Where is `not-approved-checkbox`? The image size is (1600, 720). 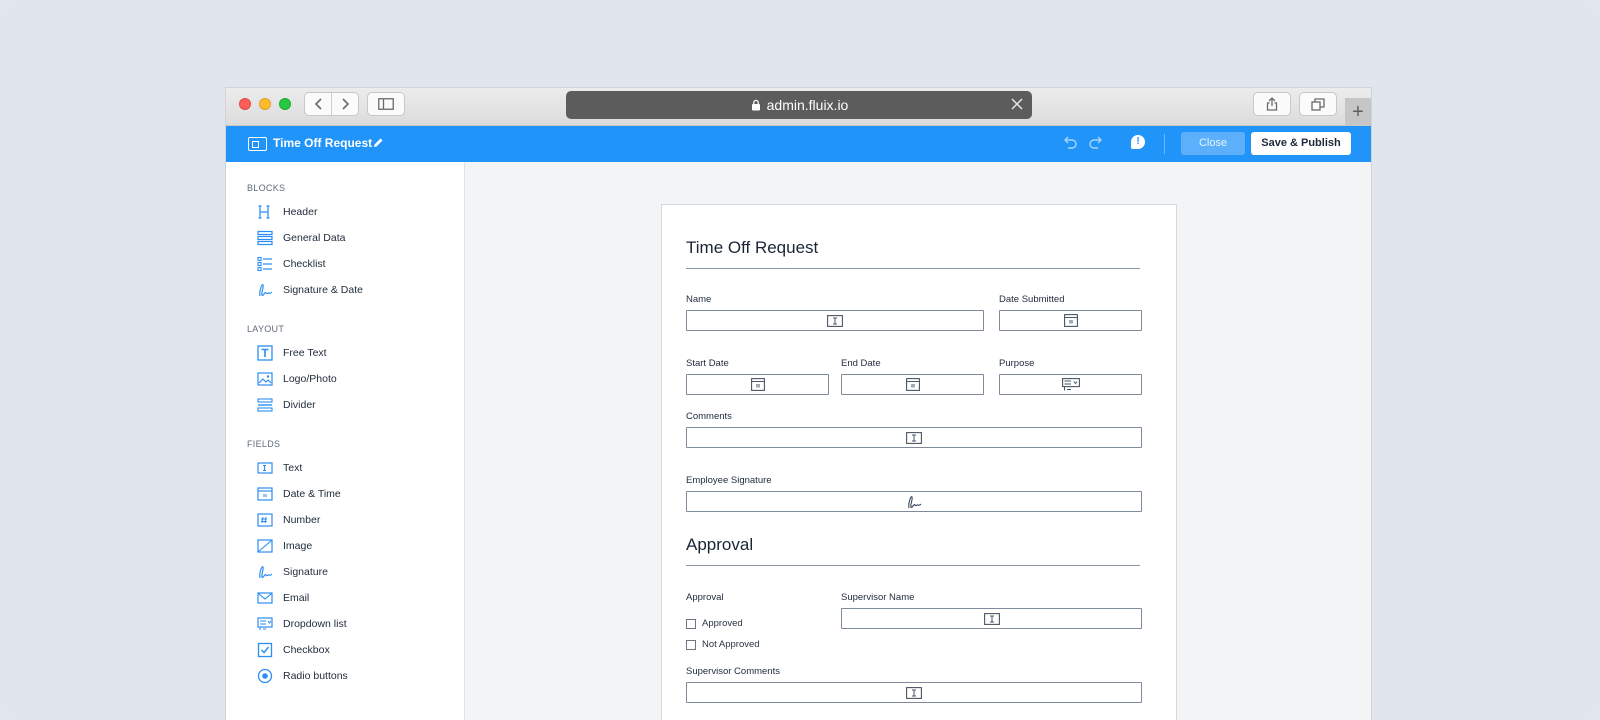
not-approved-checkbox is located at coordinates (691, 645).